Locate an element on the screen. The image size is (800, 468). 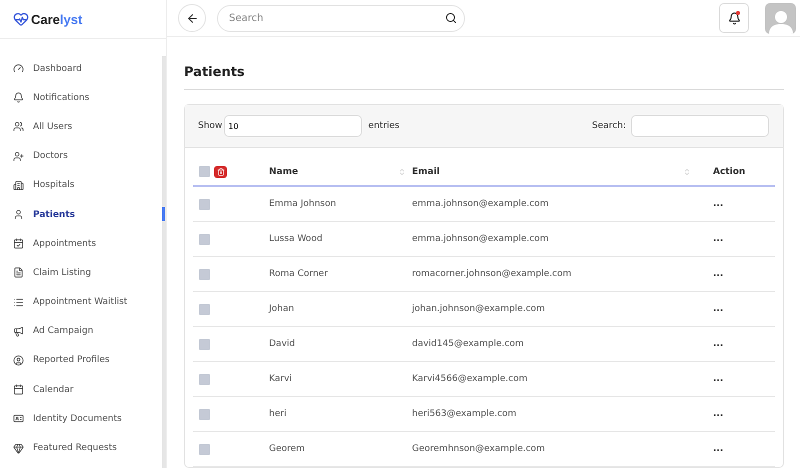
table-cell: romacorner.johnson@example.com is located at coordinates (492, 274).